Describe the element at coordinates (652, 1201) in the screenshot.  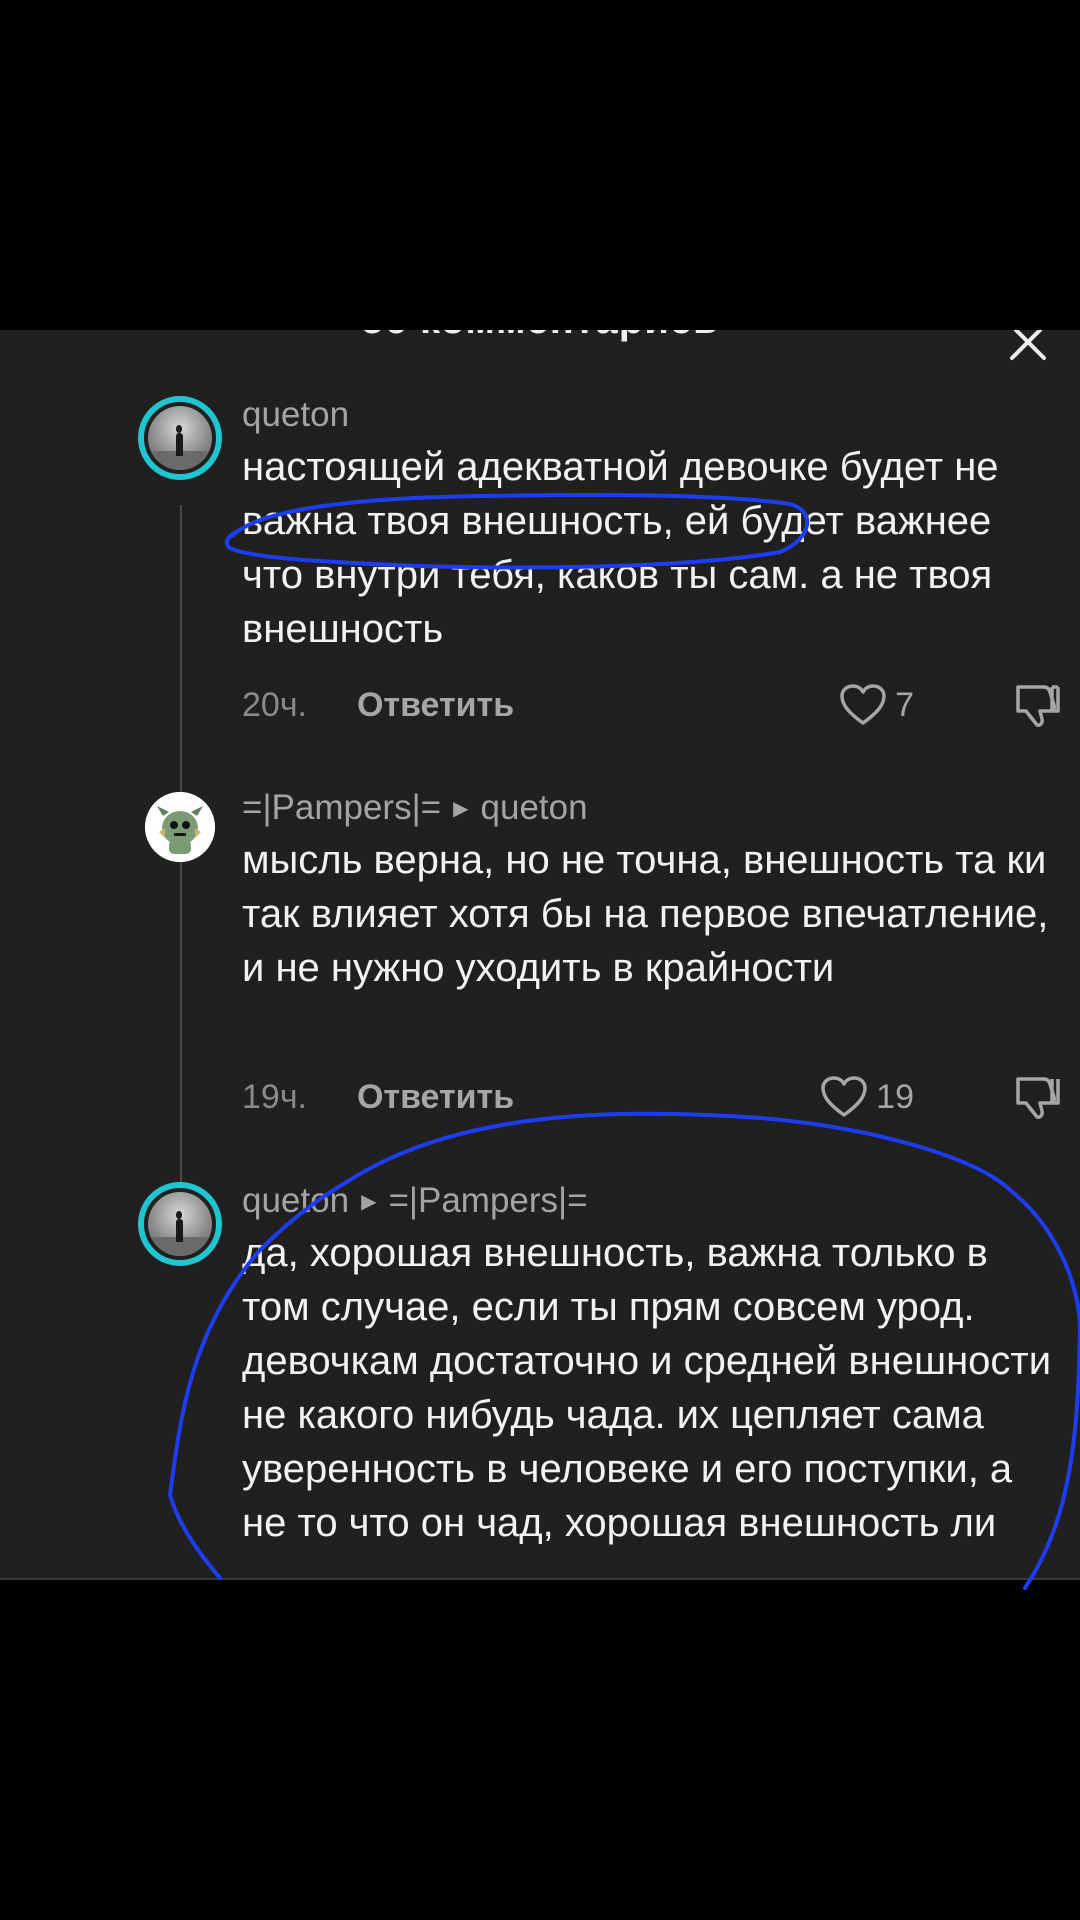
I see `comment-author: queton ▶ =|Pampers|=` at that location.